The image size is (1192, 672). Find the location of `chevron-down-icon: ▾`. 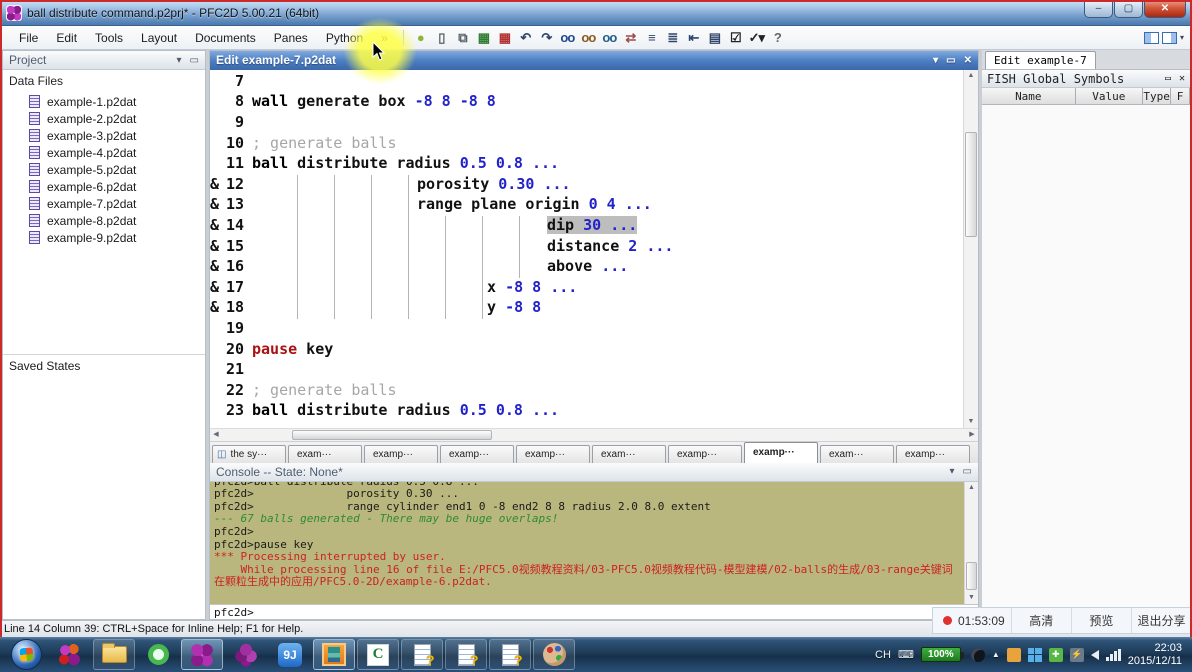

chevron-down-icon: ▾ is located at coordinates (1182, 37).